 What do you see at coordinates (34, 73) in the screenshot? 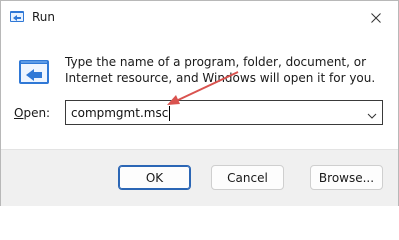
I see `run-program-icon` at bounding box center [34, 73].